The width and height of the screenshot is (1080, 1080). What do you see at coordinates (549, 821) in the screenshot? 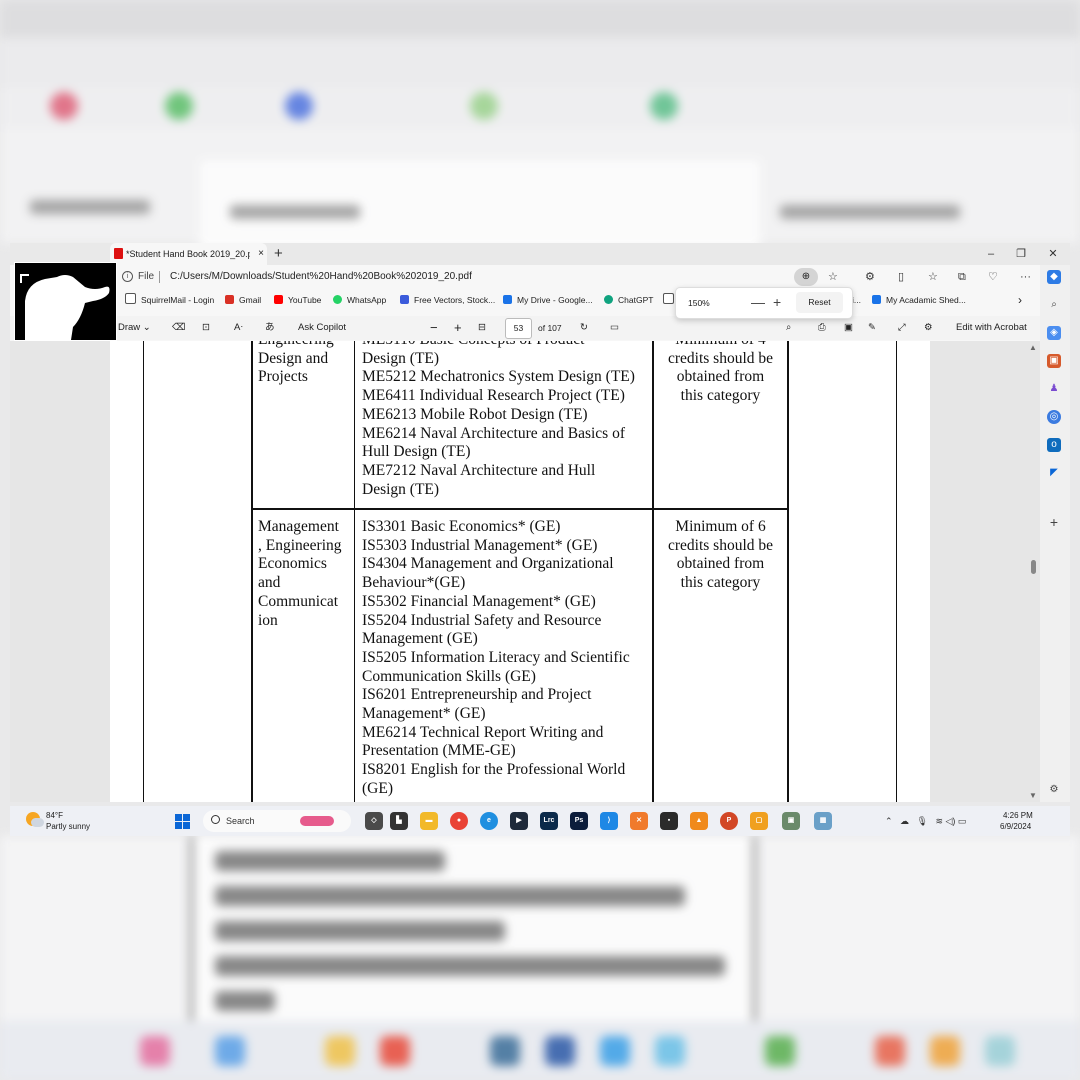
I see `lightroom-icon: Lrc` at bounding box center [549, 821].